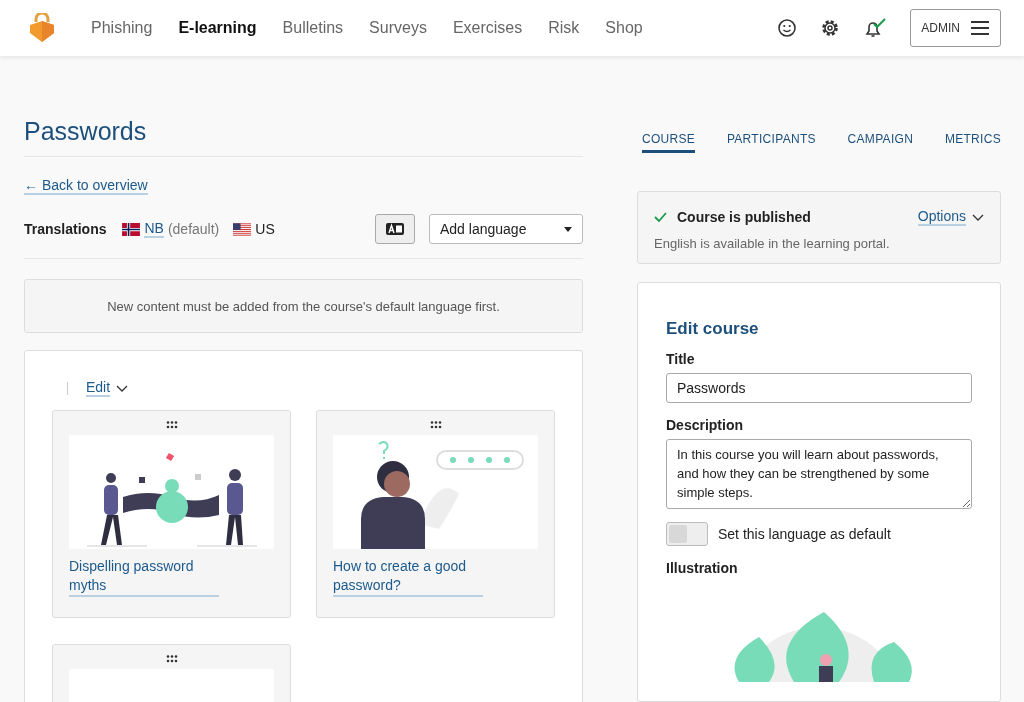  What do you see at coordinates (313, 28) in the screenshot?
I see `nav-link: Bulletins` at bounding box center [313, 28].